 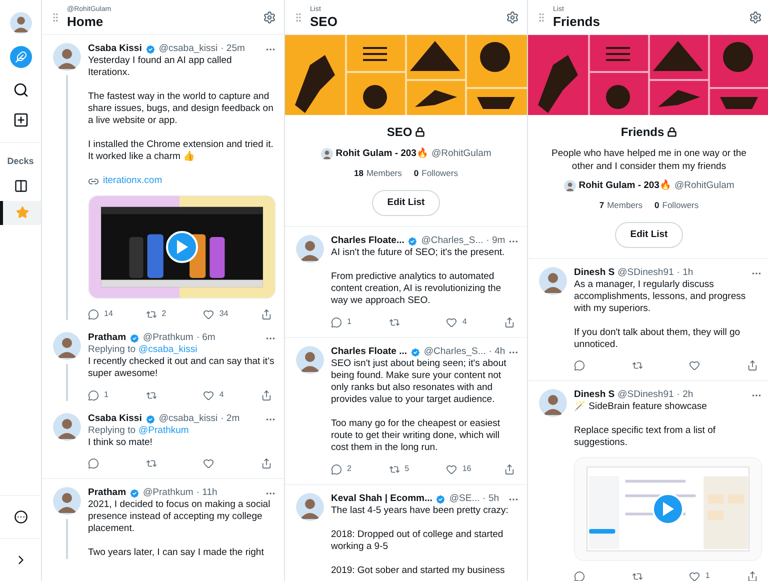 I want to click on tweet-text: Too many go for the cheapest or easiest route to get their writing done, which will cost them in the long run., so click(x=416, y=436).